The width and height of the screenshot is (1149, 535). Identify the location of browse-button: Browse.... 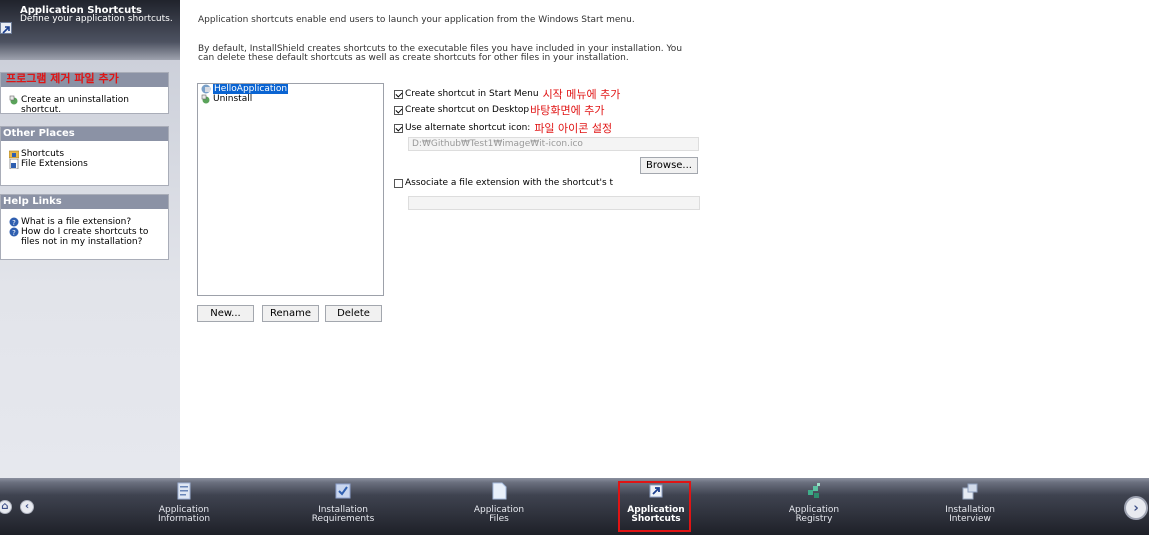
(669, 165).